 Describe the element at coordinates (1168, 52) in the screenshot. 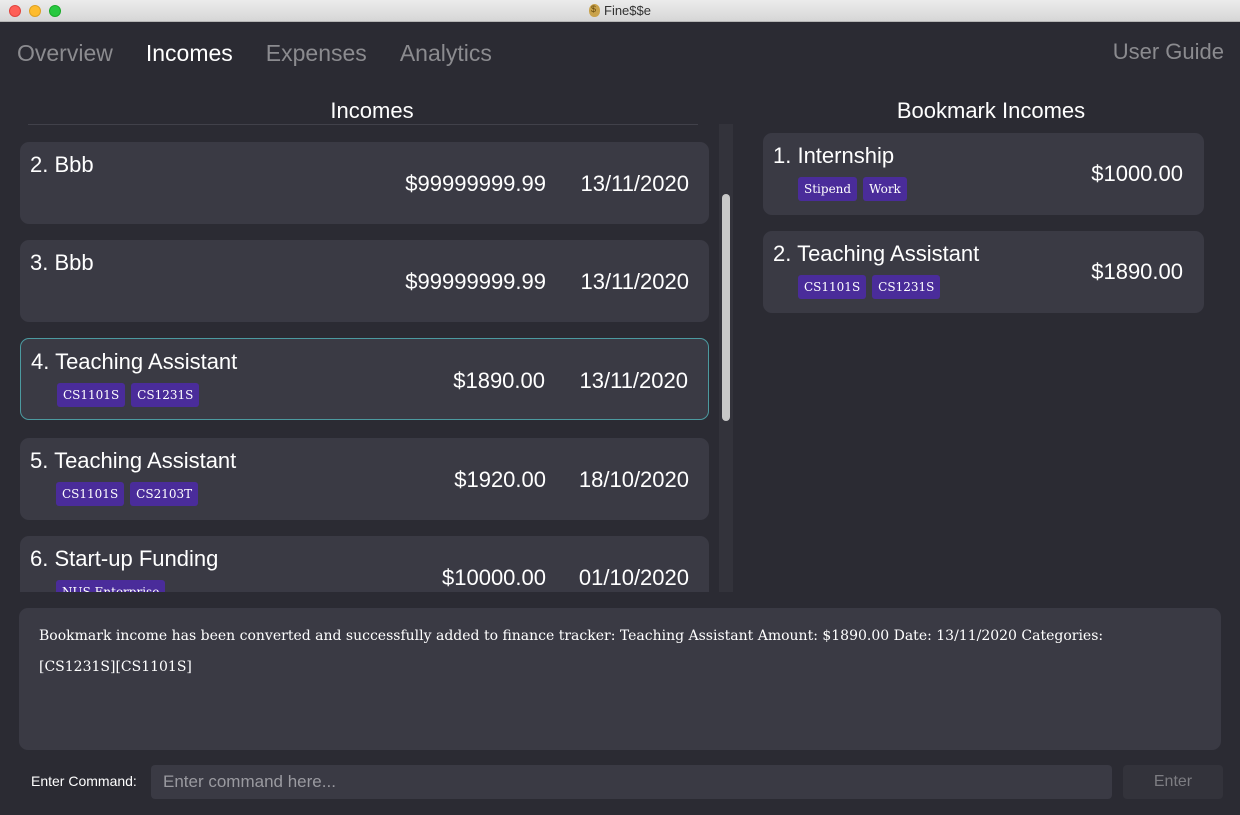

I see `user-guide-button: User Guide` at that location.